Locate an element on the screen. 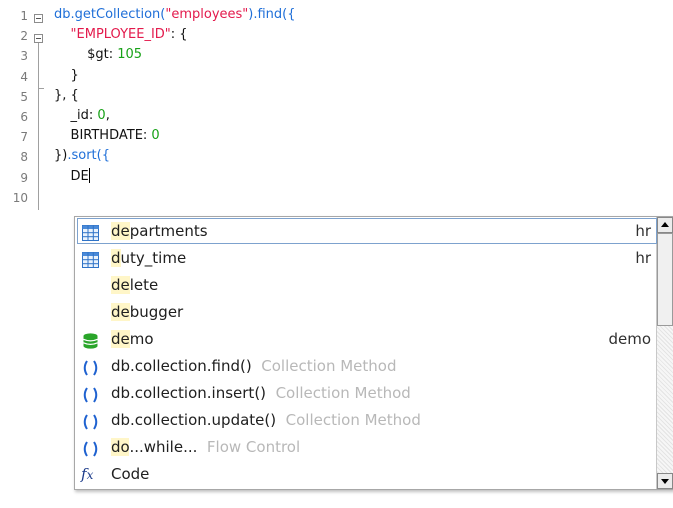  code-token: "employees" is located at coordinates (207, 14).